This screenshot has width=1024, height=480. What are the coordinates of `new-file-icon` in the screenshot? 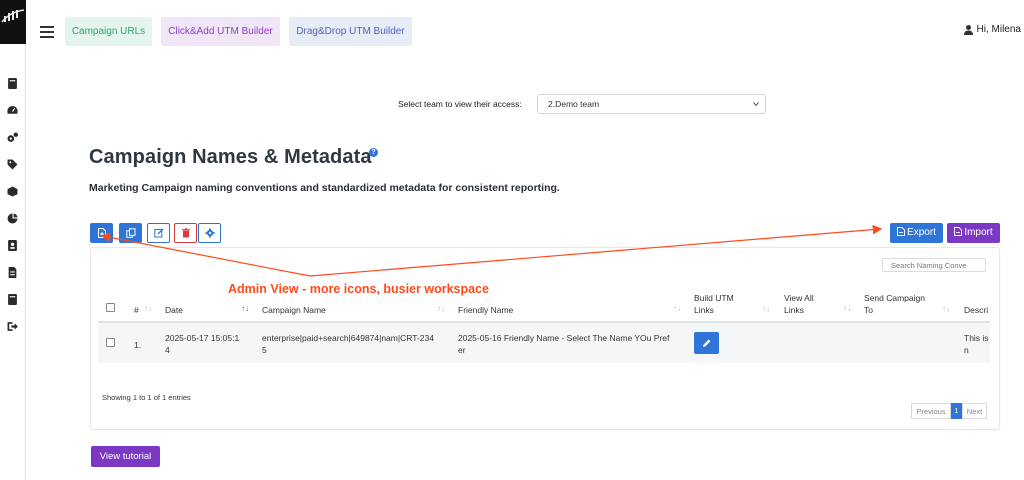 It's located at (101, 233).